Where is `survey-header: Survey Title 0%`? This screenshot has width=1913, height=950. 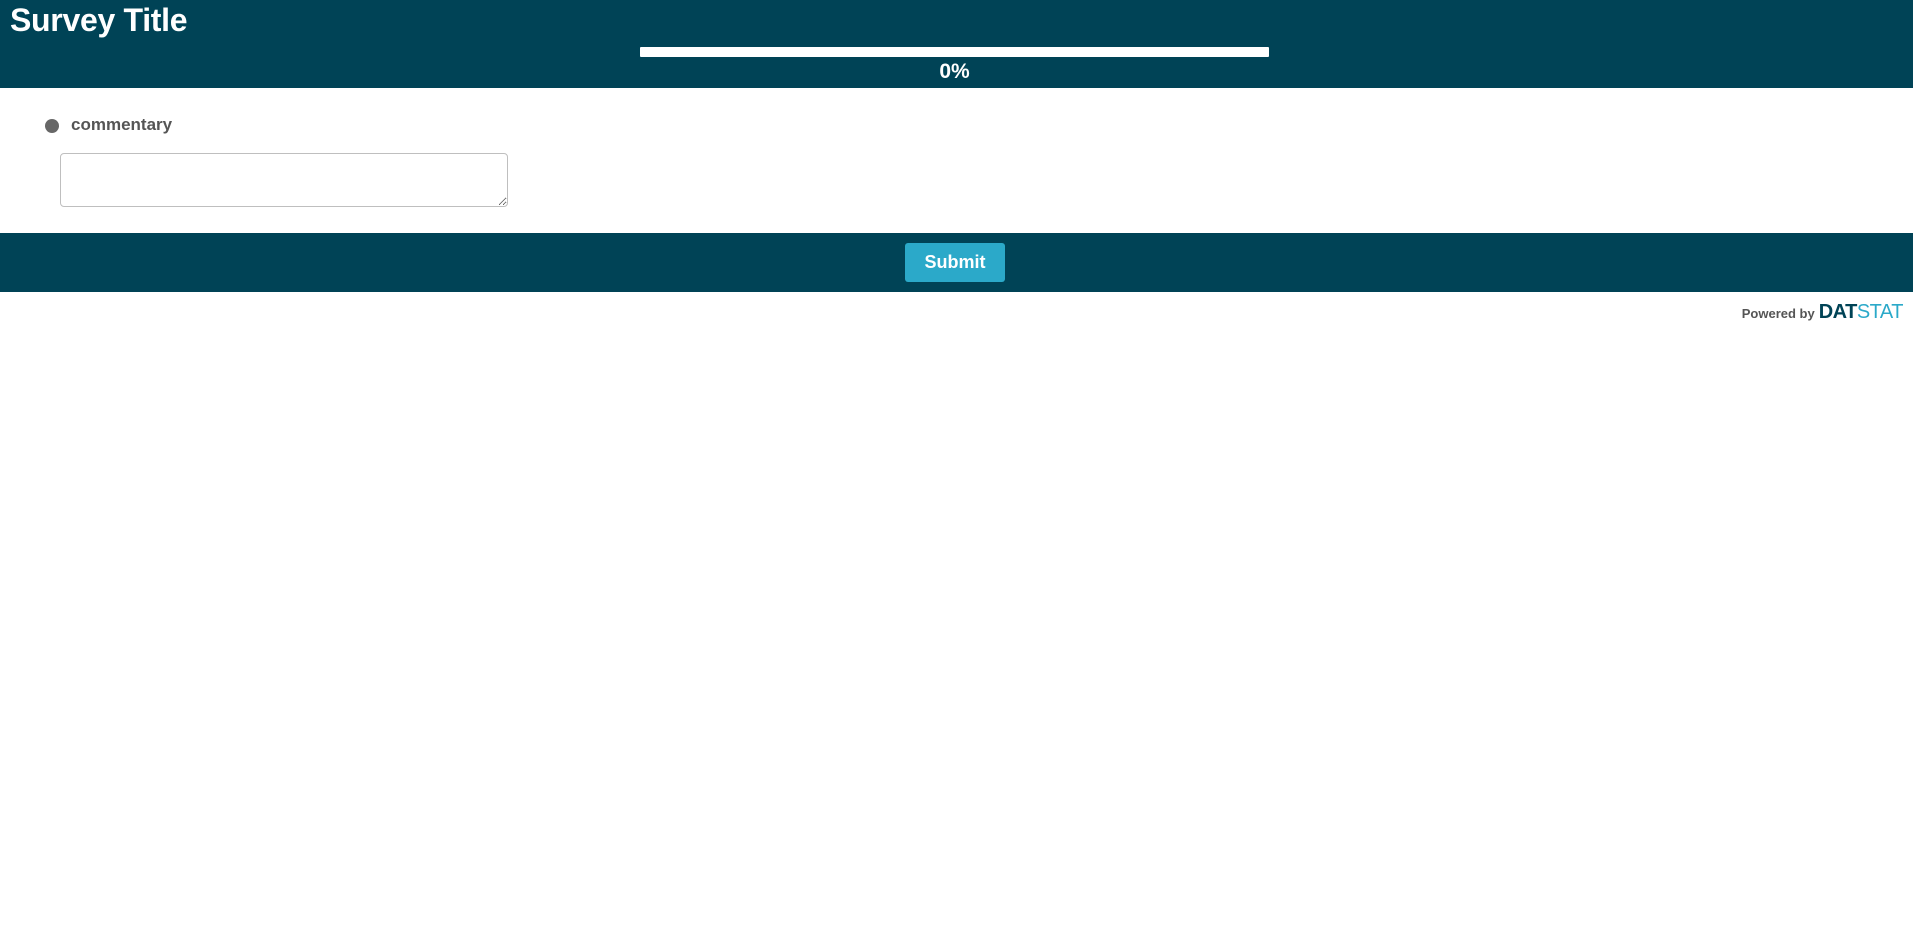 survey-header: Survey Title 0% is located at coordinates (956, 44).